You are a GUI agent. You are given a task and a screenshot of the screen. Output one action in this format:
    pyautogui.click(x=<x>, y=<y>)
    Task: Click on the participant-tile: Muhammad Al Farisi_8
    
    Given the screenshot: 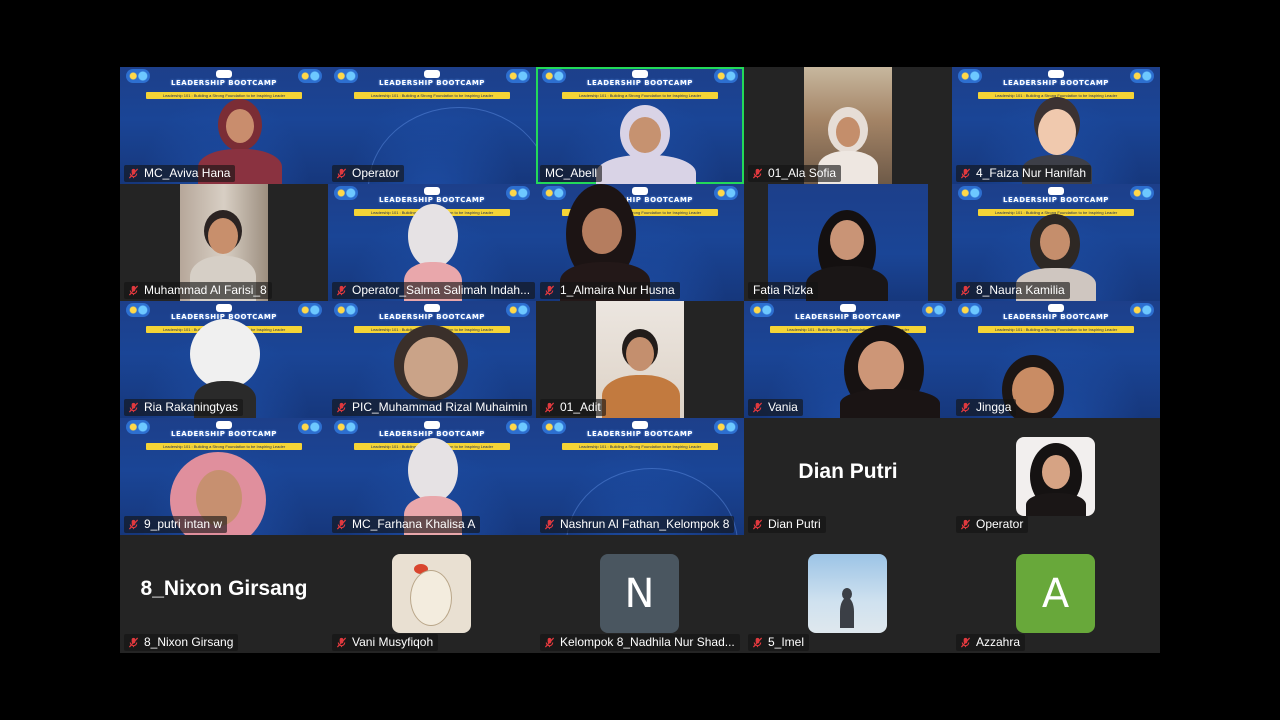 What is the action you would take?
    pyautogui.click(x=224, y=242)
    